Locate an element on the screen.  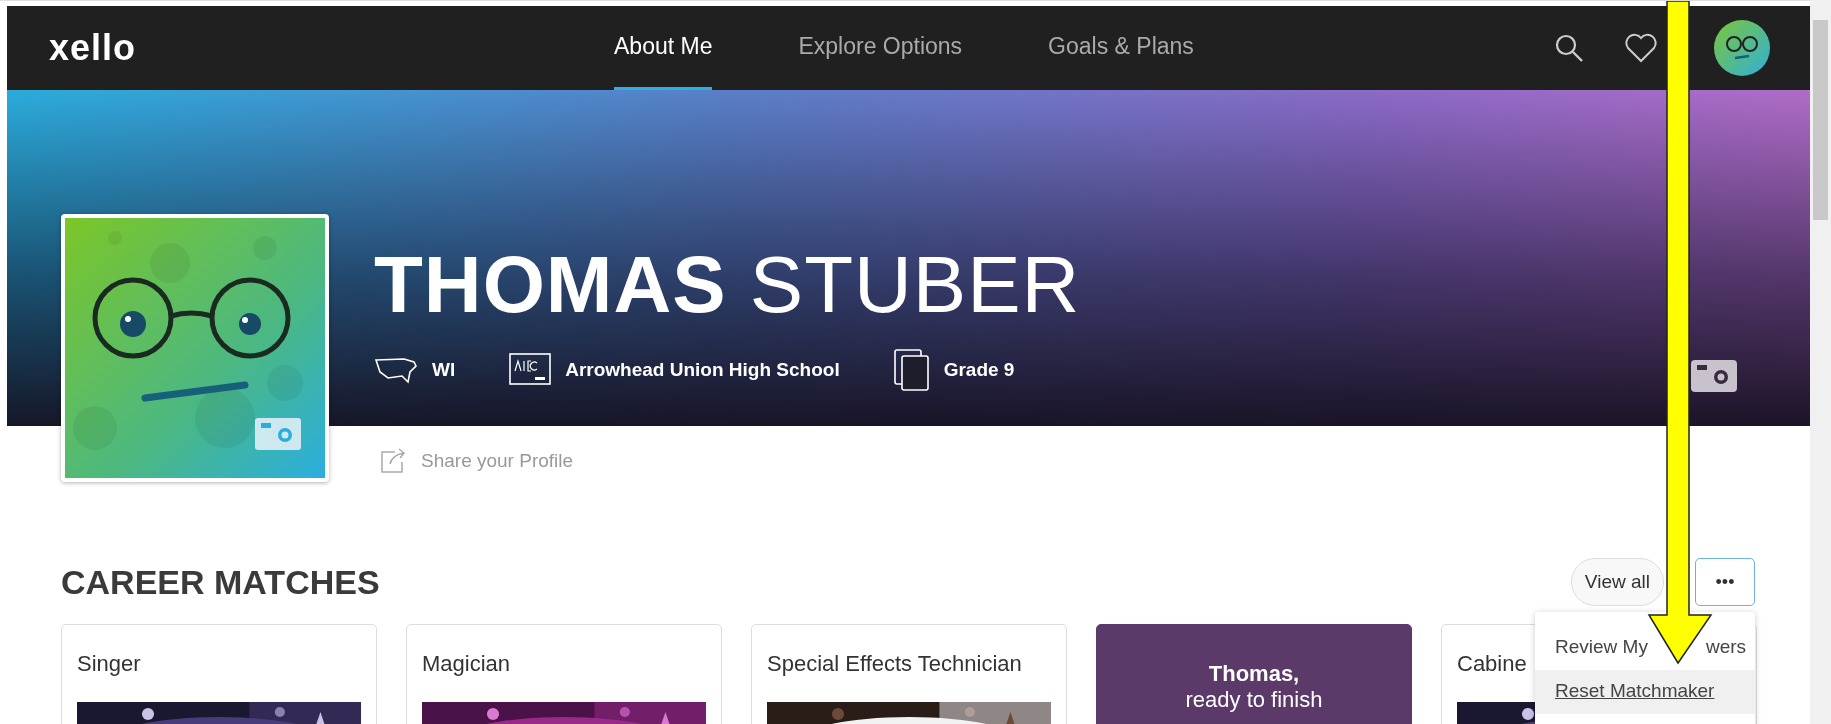
profile-info: WI is located at coordinates (444, 370).